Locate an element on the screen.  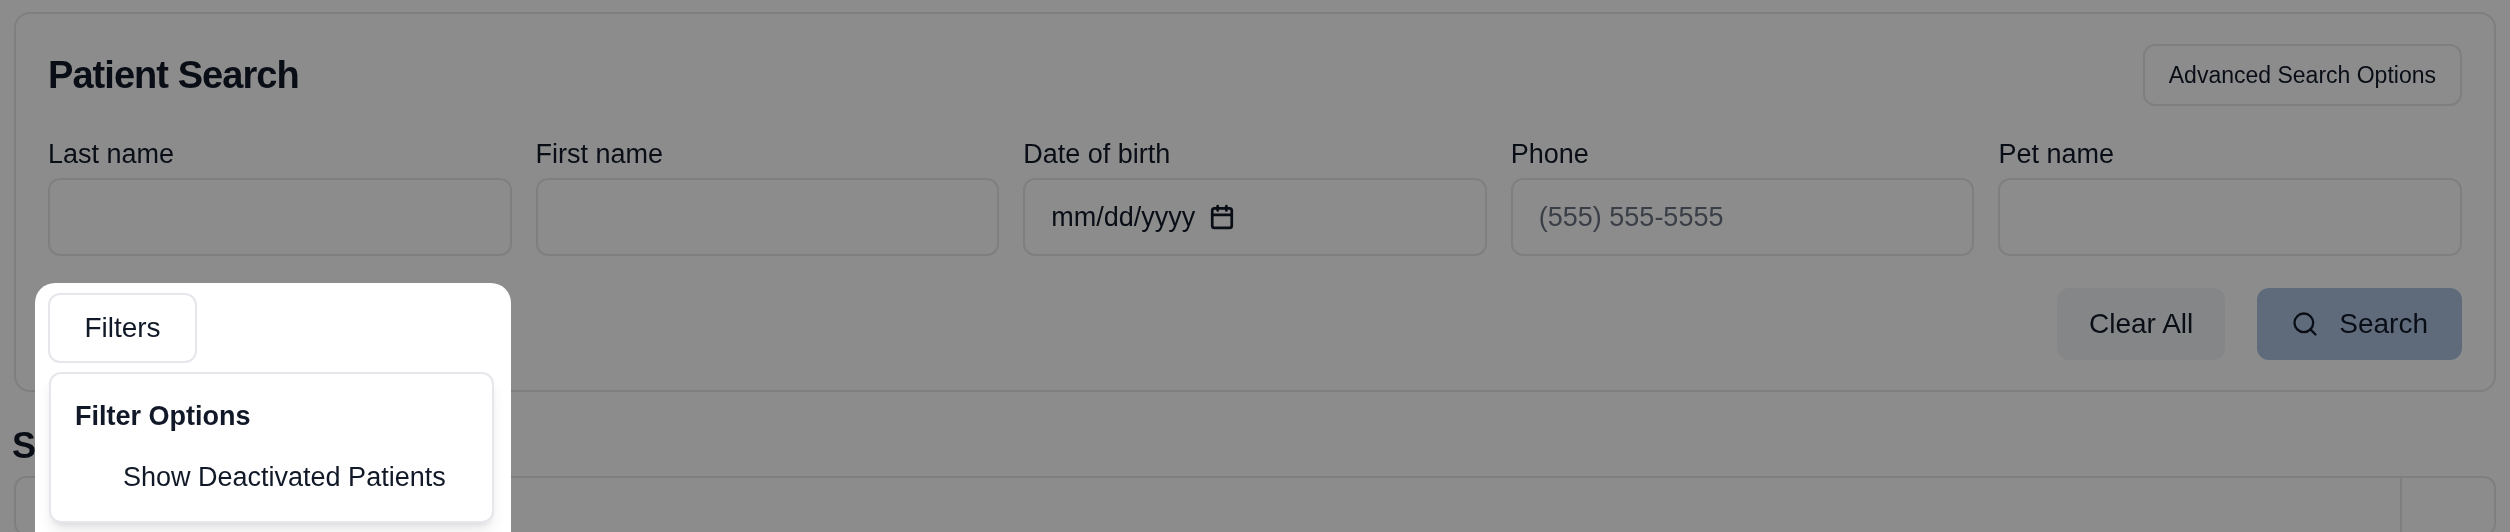
input-field: (555) 555-5555 is located at coordinates (1742, 217).